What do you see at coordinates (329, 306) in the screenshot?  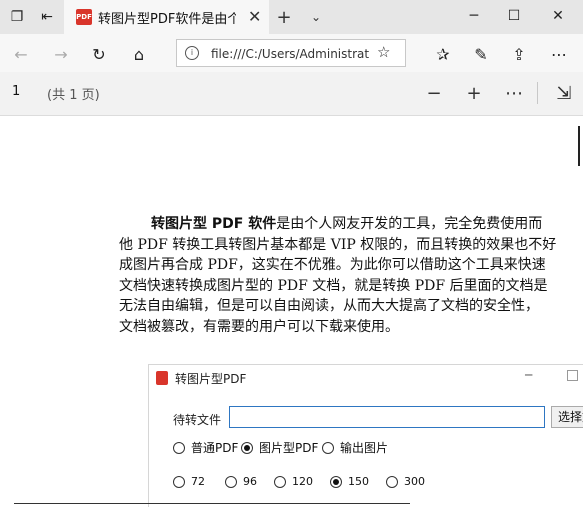 I see `paragraph-line: 无法自由编辑，但是可以自由阅读，从而大大提高了文档的安全性，` at bounding box center [329, 306].